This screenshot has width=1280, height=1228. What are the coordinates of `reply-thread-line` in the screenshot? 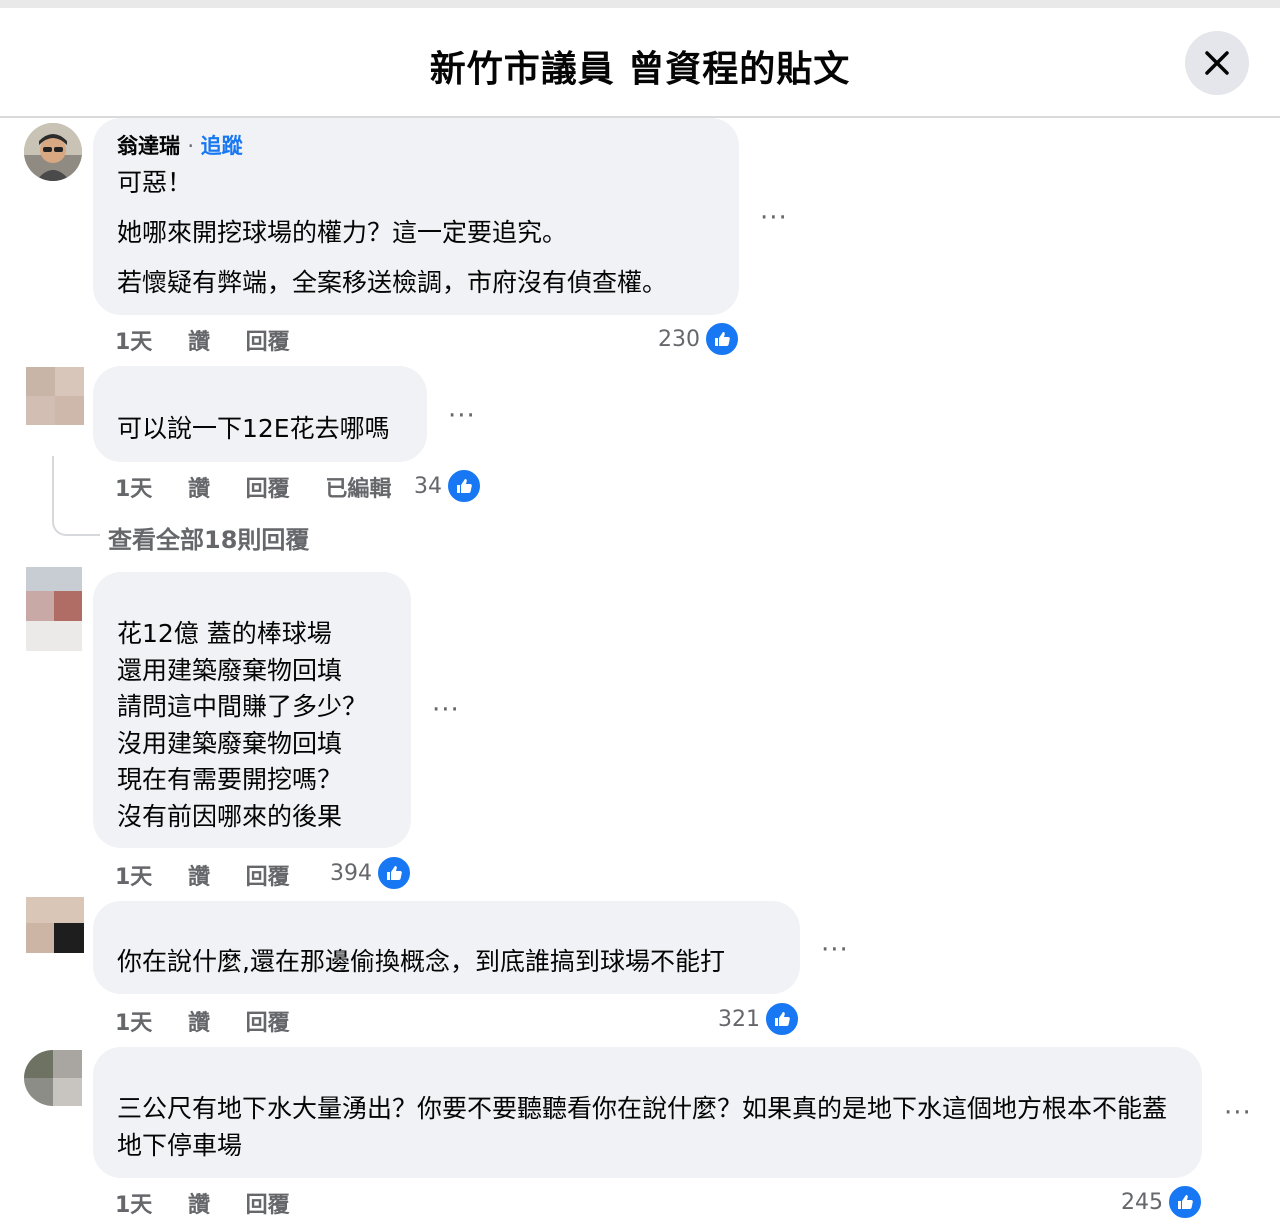 It's located at (76, 496).